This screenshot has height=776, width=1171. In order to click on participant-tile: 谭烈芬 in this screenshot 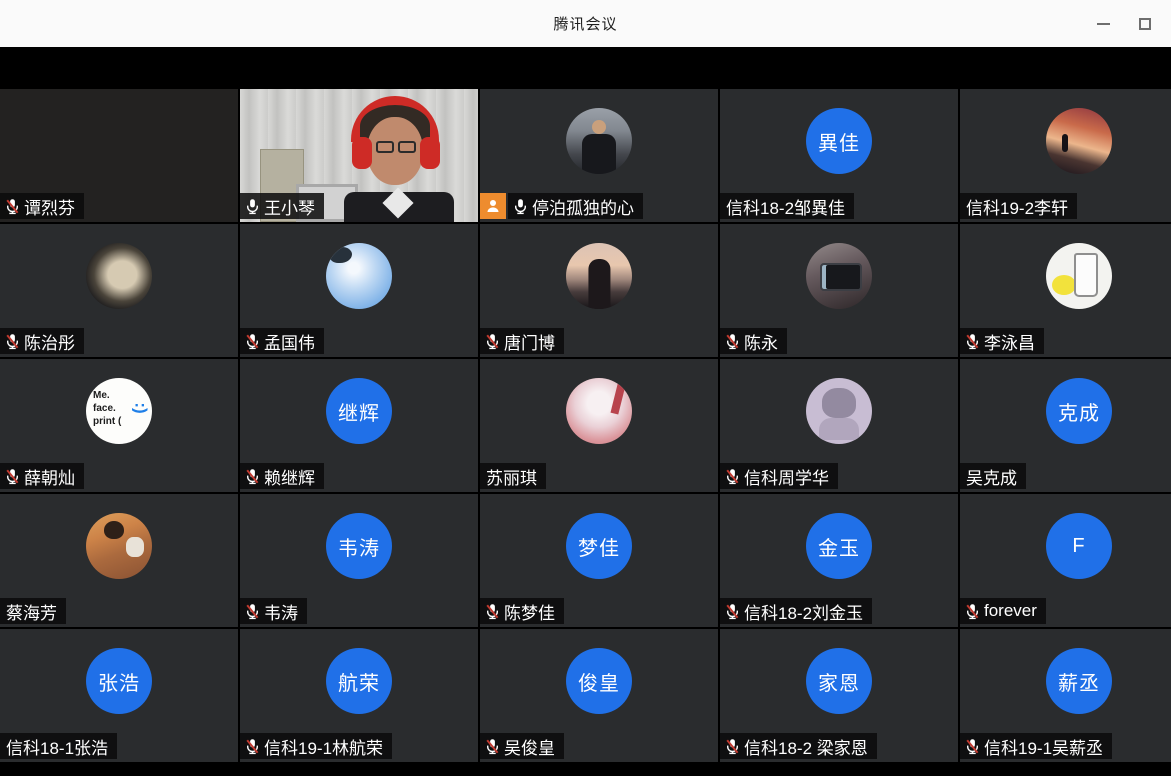, I will do `click(119, 155)`.